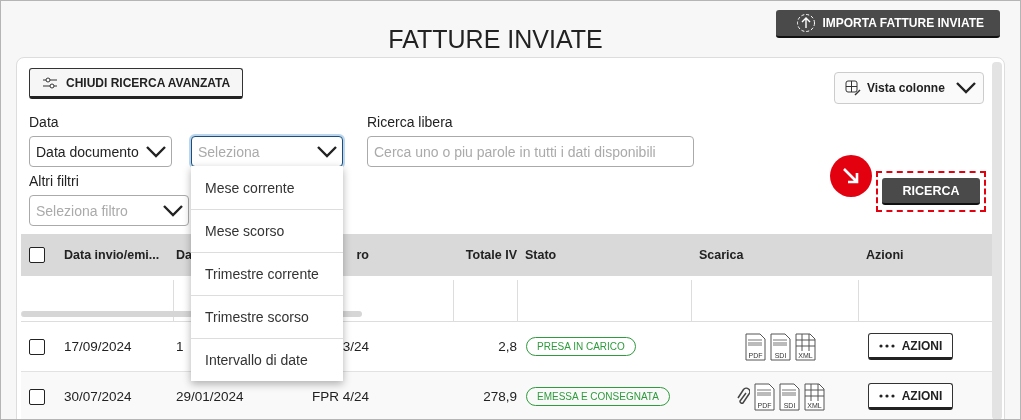  What do you see at coordinates (888, 24) in the screenshot?
I see `import-button: IMPORTA FATTURE INVIATE` at bounding box center [888, 24].